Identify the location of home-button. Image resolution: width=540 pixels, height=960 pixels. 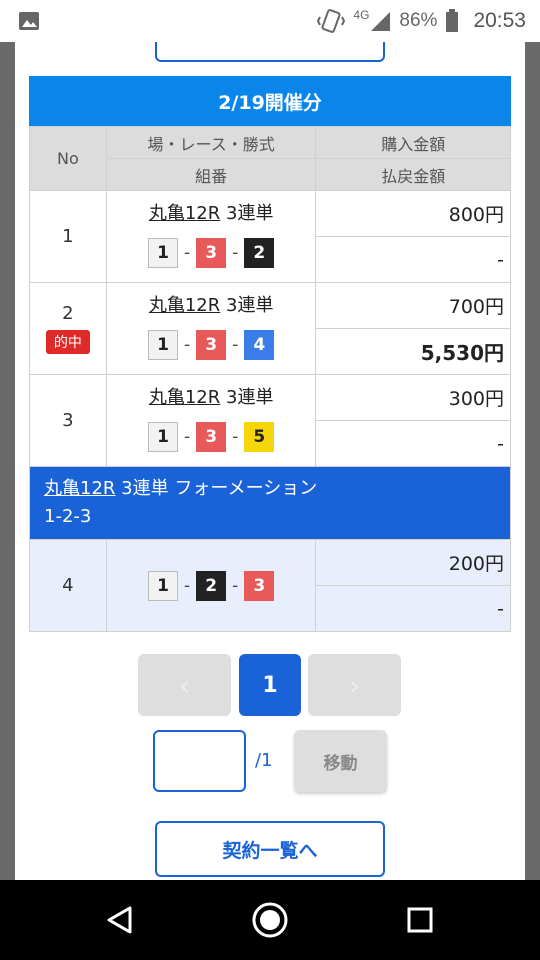
(270, 920).